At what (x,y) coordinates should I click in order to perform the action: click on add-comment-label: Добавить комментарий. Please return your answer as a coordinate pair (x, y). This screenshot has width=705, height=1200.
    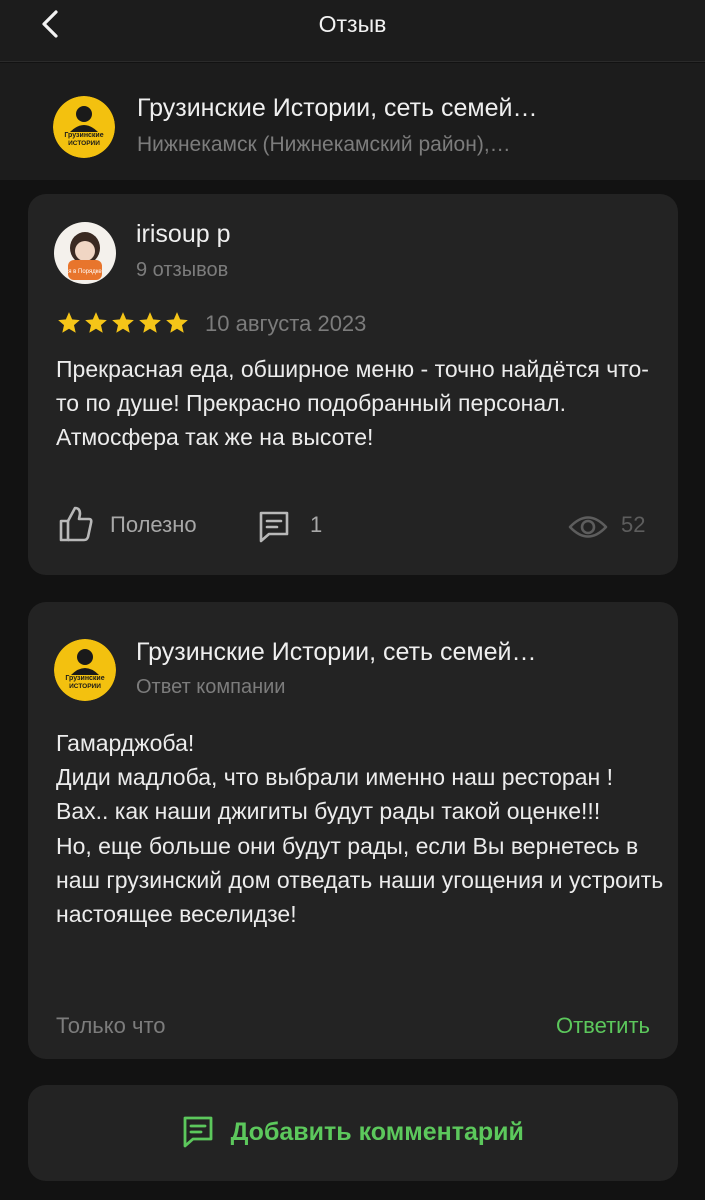
    Looking at the image, I should click on (377, 1131).